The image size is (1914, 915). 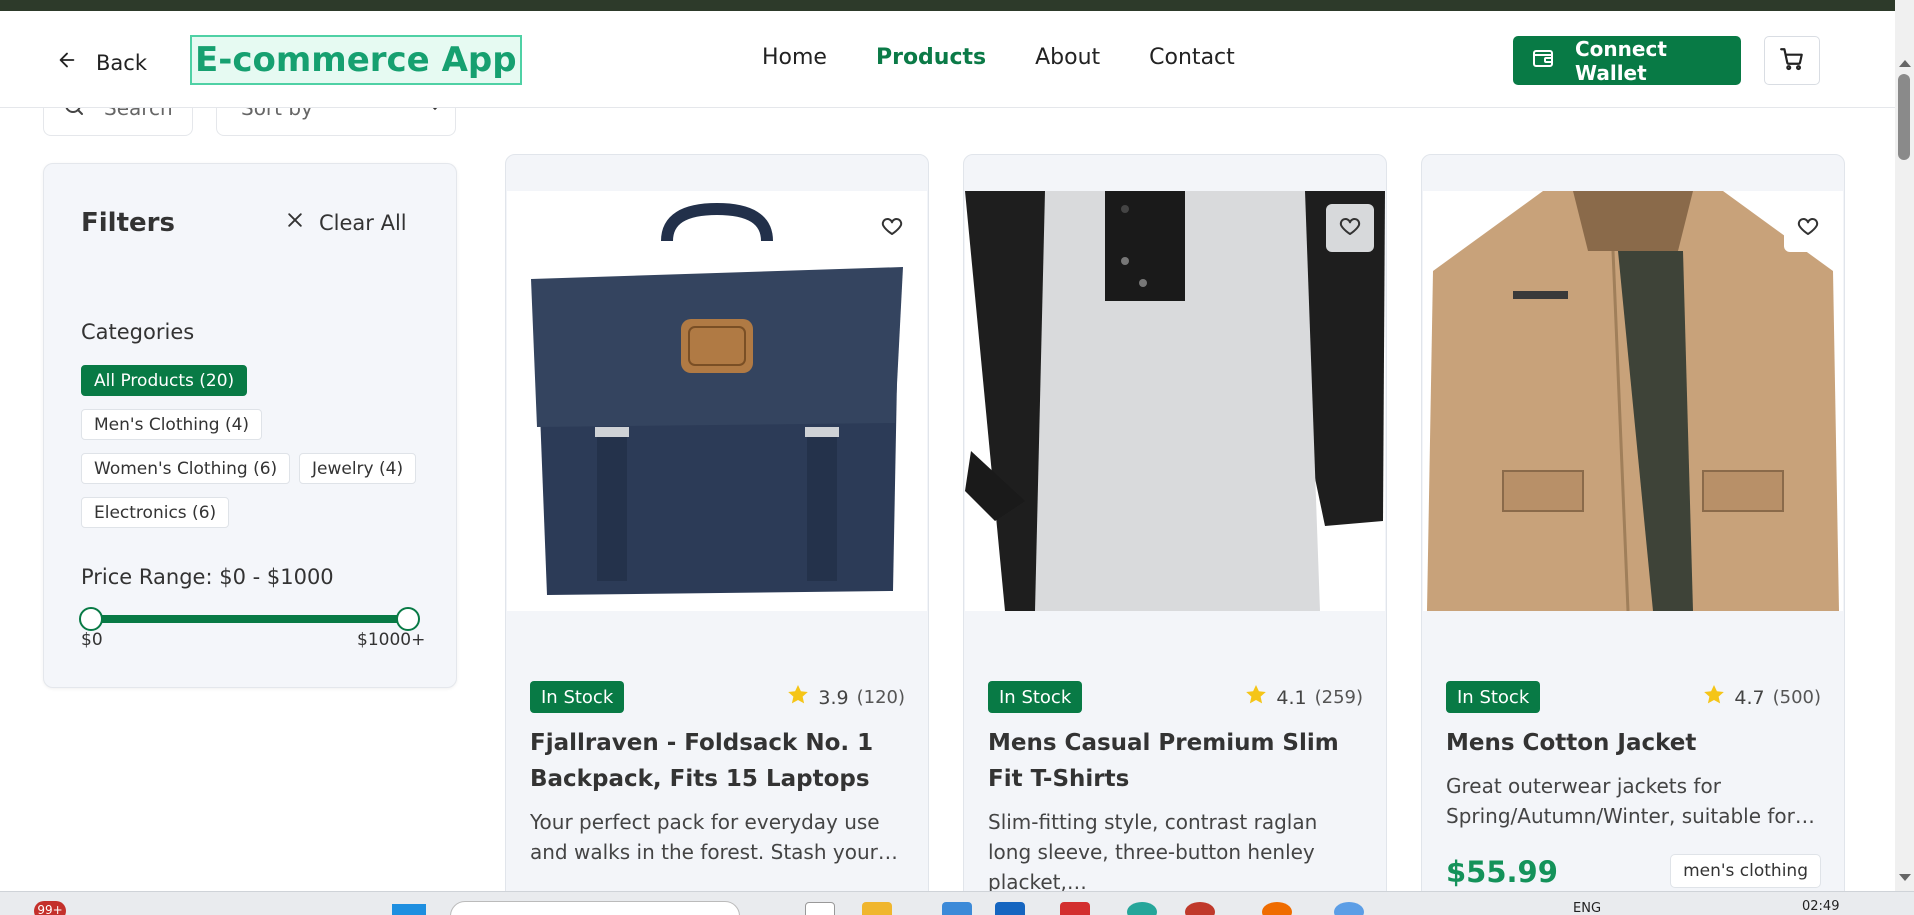 What do you see at coordinates (1502, 872) in the screenshot?
I see `product-price: $55.99` at bounding box center [1502, 872].